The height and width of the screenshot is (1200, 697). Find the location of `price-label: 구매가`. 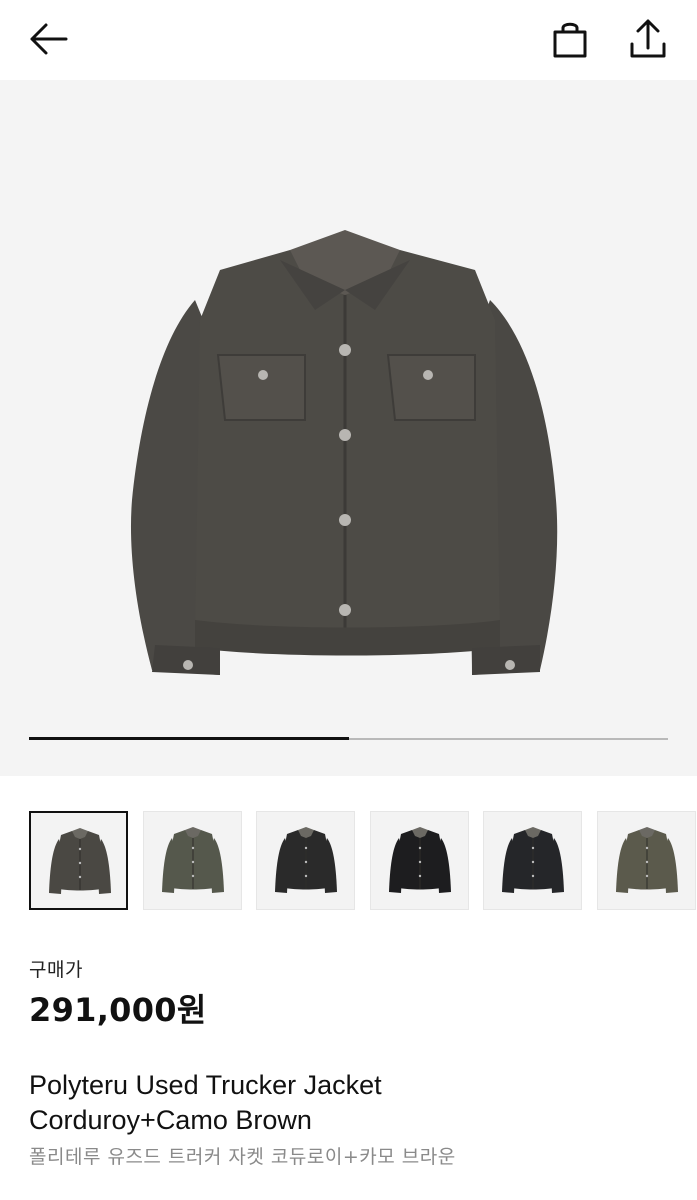

price-label: 구매가 is located at coordinates (56, 970).